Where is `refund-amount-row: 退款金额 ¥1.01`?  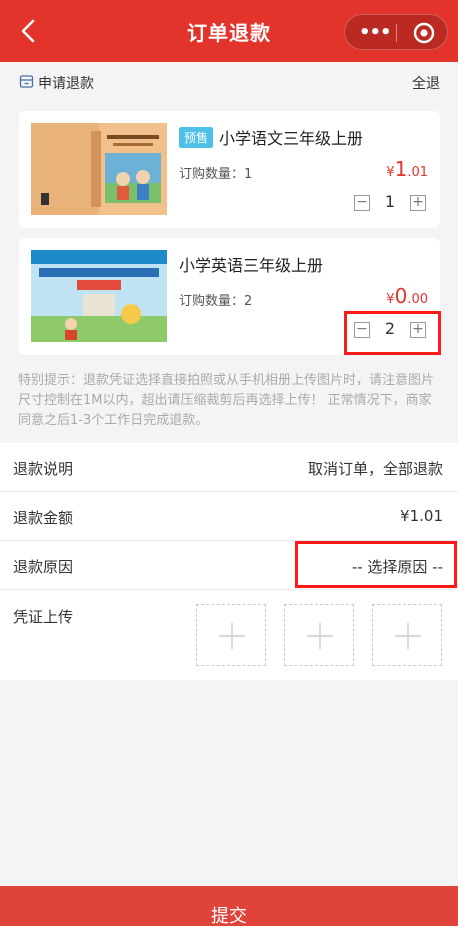 refund-amount-row: 退款金额 ¥1.01 is located at coordinates (229, 516).